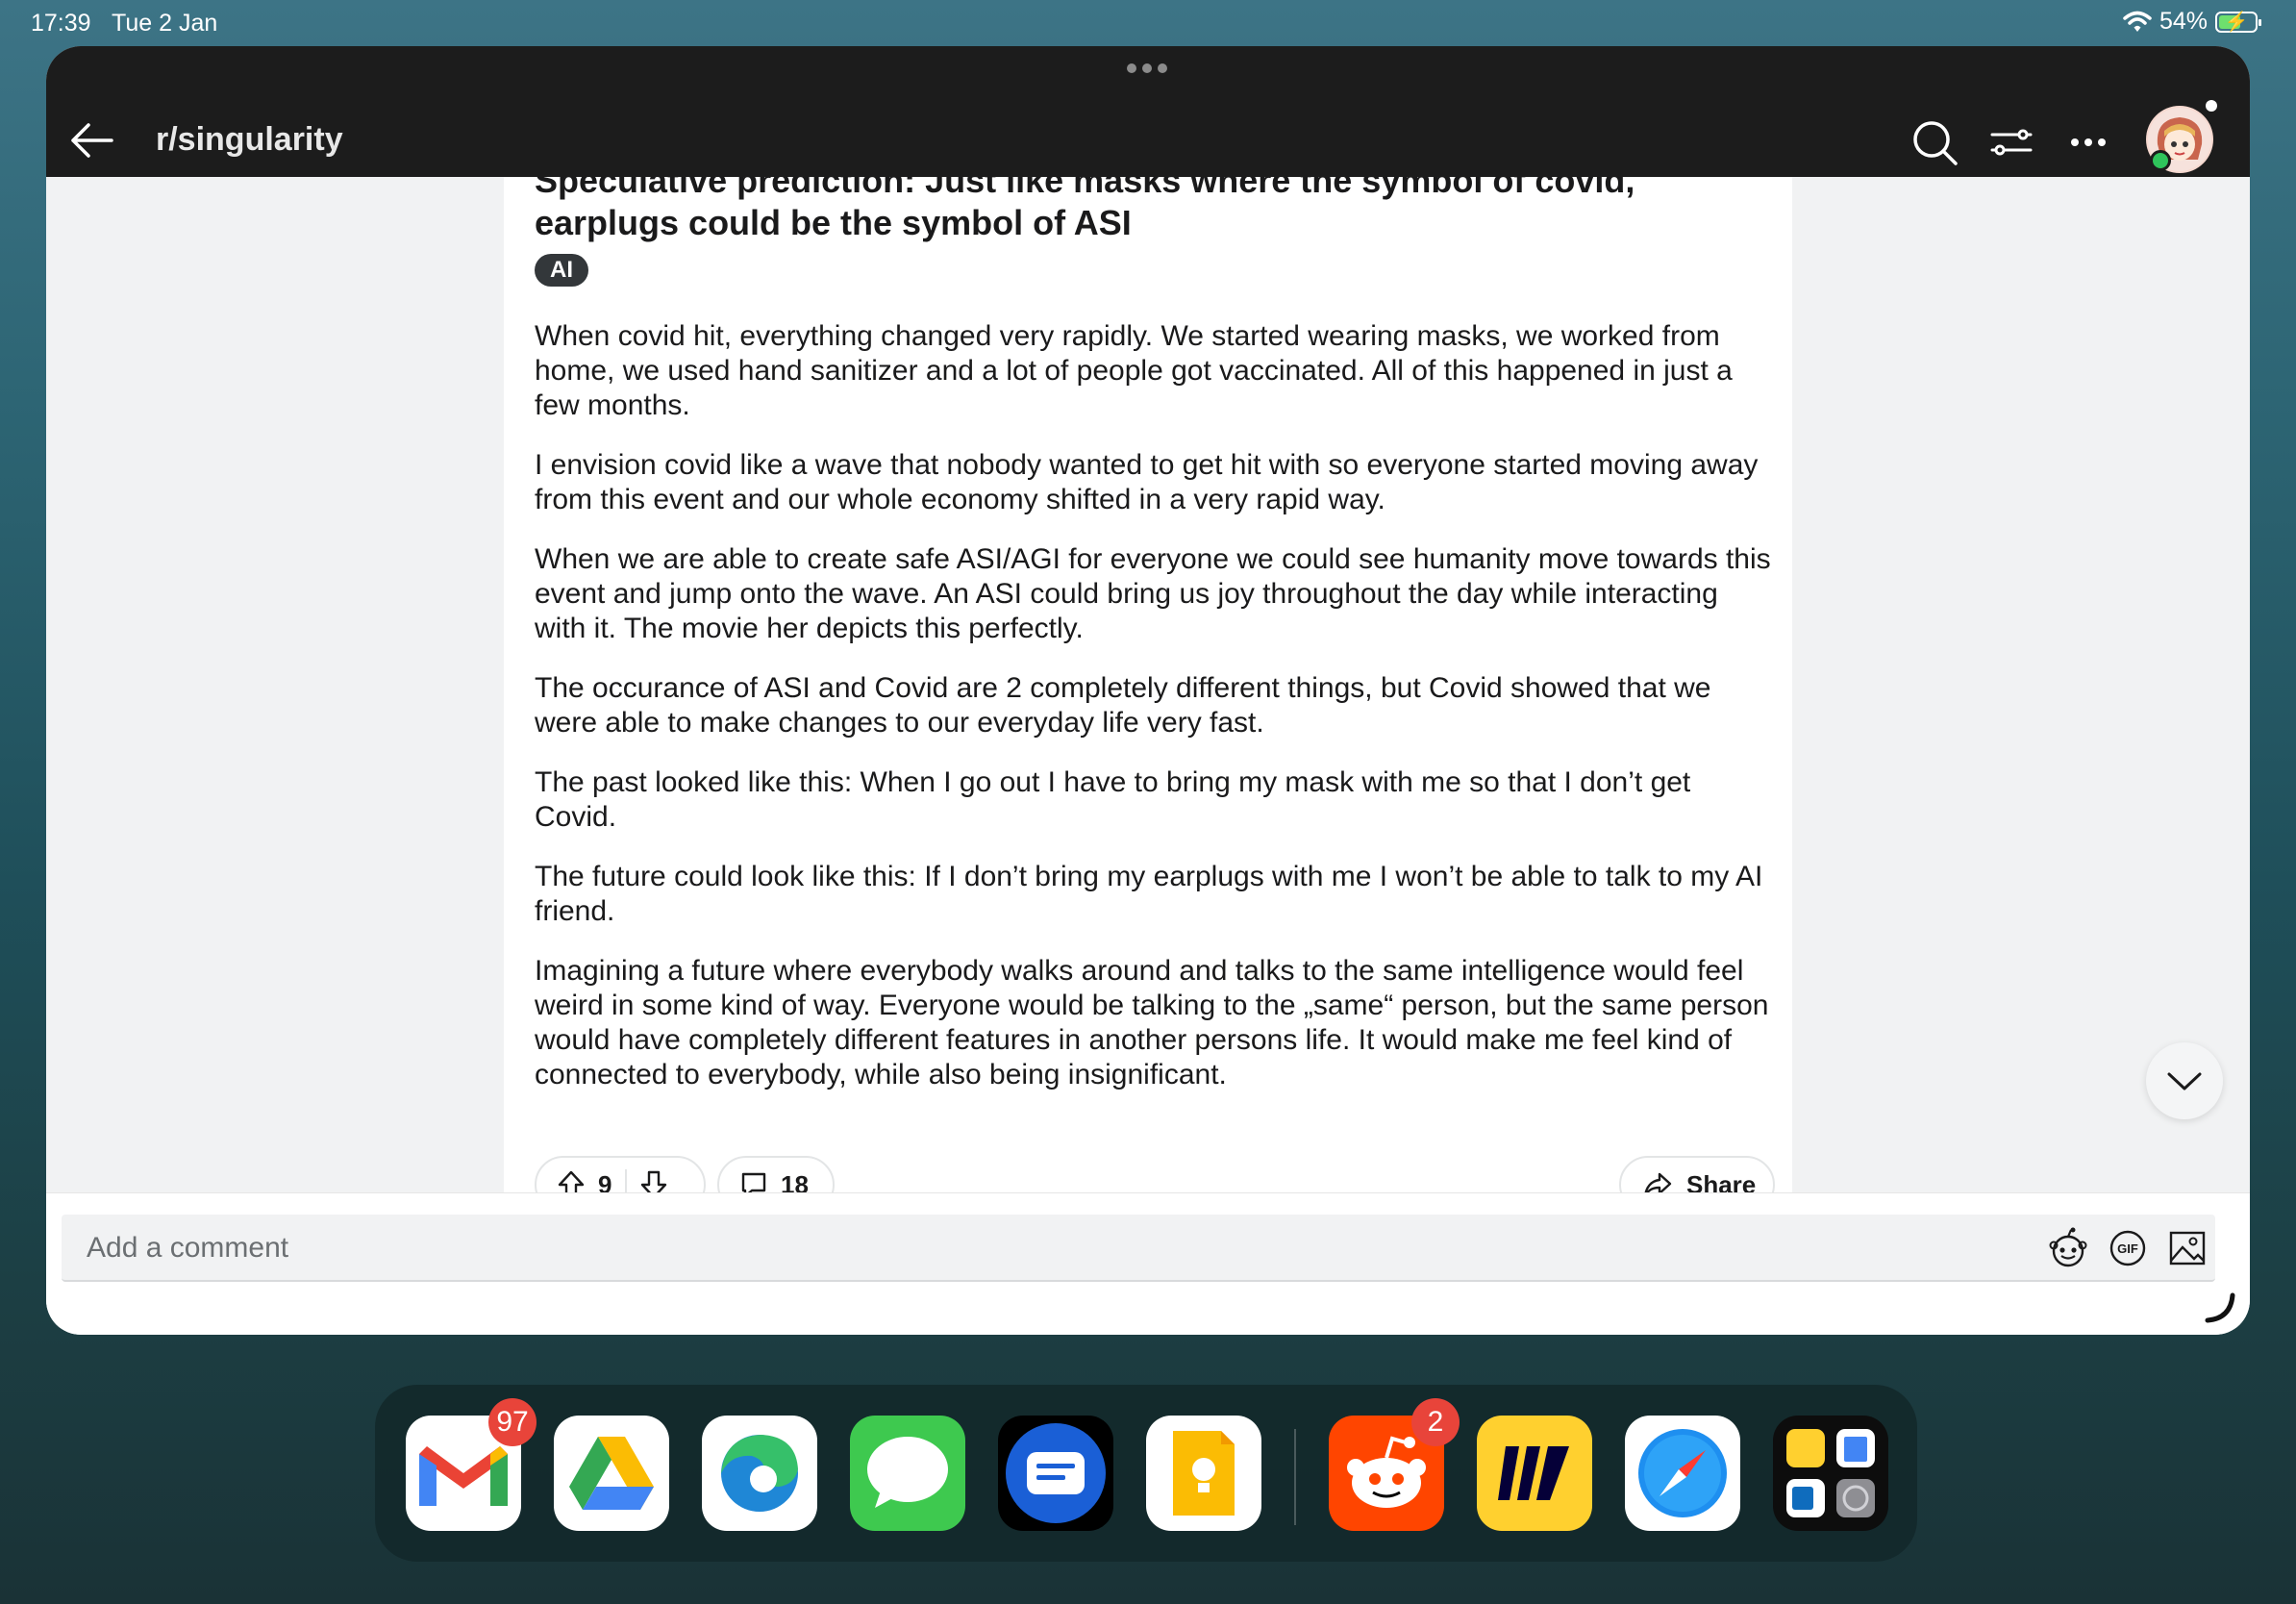 This screenshot has height=1604, width=2296. What do you see at coordinates (759, 1473) in the screenshot?
I see `microsoft-edge-app-icon` at bounding box center [759, 1473].